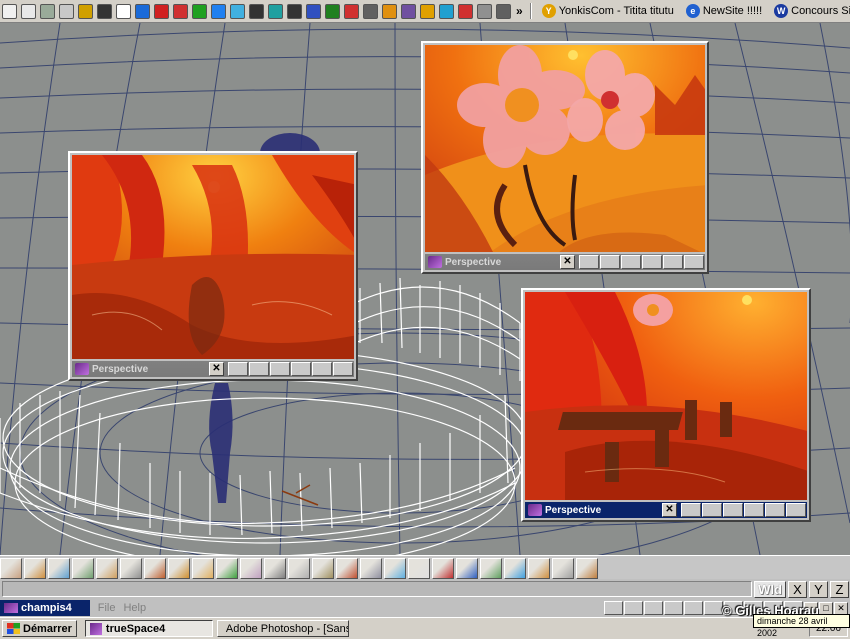 The height and width of the screenshot is (639, 850). I want to click on world-coordinates-button: Wld, so click(770, 589).